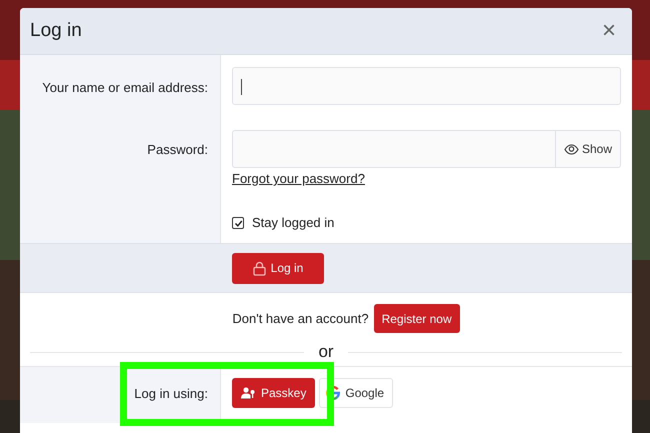  I want to click on dialog-title: Log in, so click(56, 31).